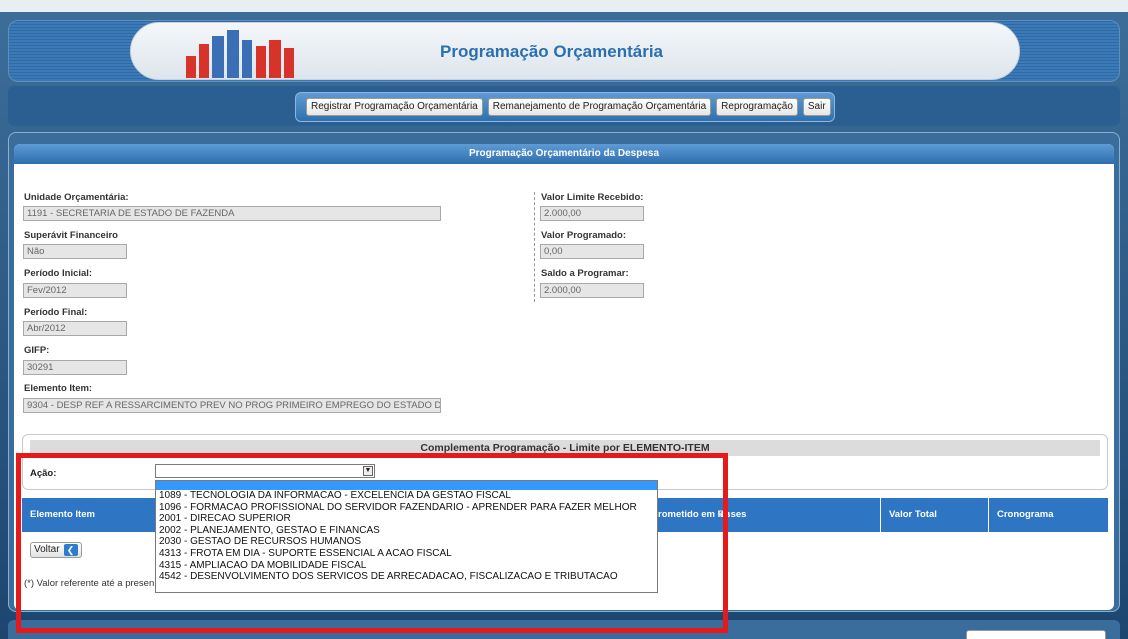 The image size is (1128, 639). What do you see at coordinates (757, 107) in the screenshot?
I see `nav-reprogramacao-button: Reprogramação` at bounding box center [757, 107].